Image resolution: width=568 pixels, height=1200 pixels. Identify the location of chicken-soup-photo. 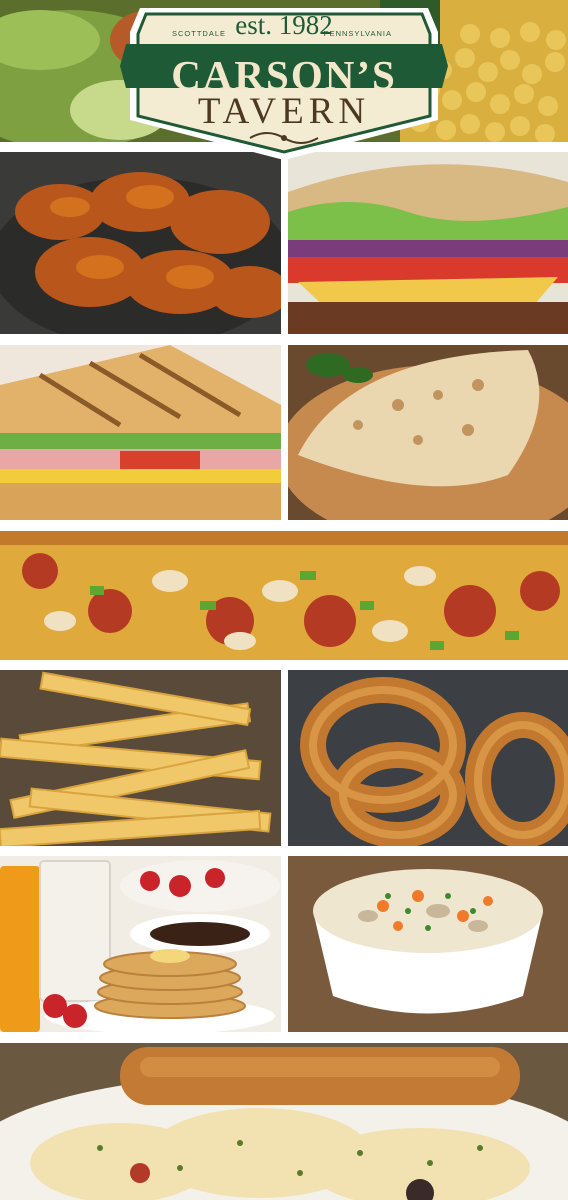
(428, 944).